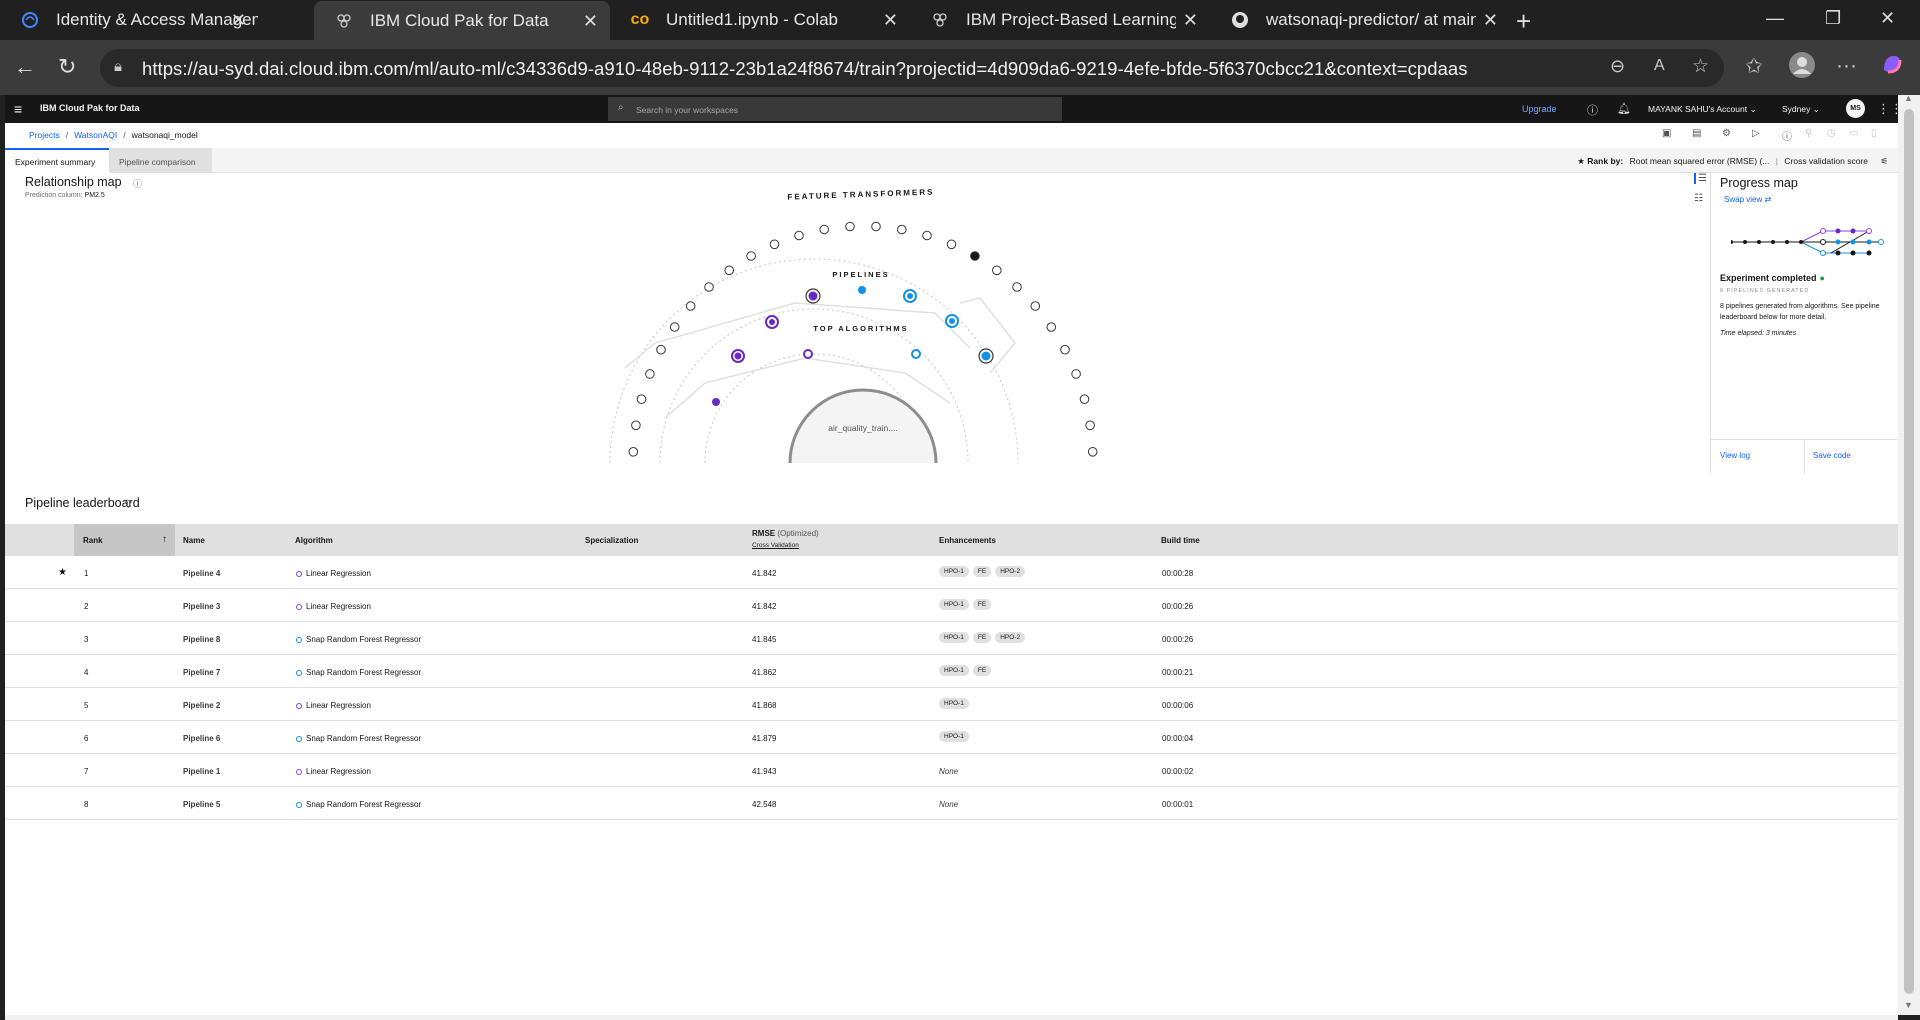  Describe the element at coordinates (1853, 133) in the screenshot. I see `share-icon: ▭` at that location.